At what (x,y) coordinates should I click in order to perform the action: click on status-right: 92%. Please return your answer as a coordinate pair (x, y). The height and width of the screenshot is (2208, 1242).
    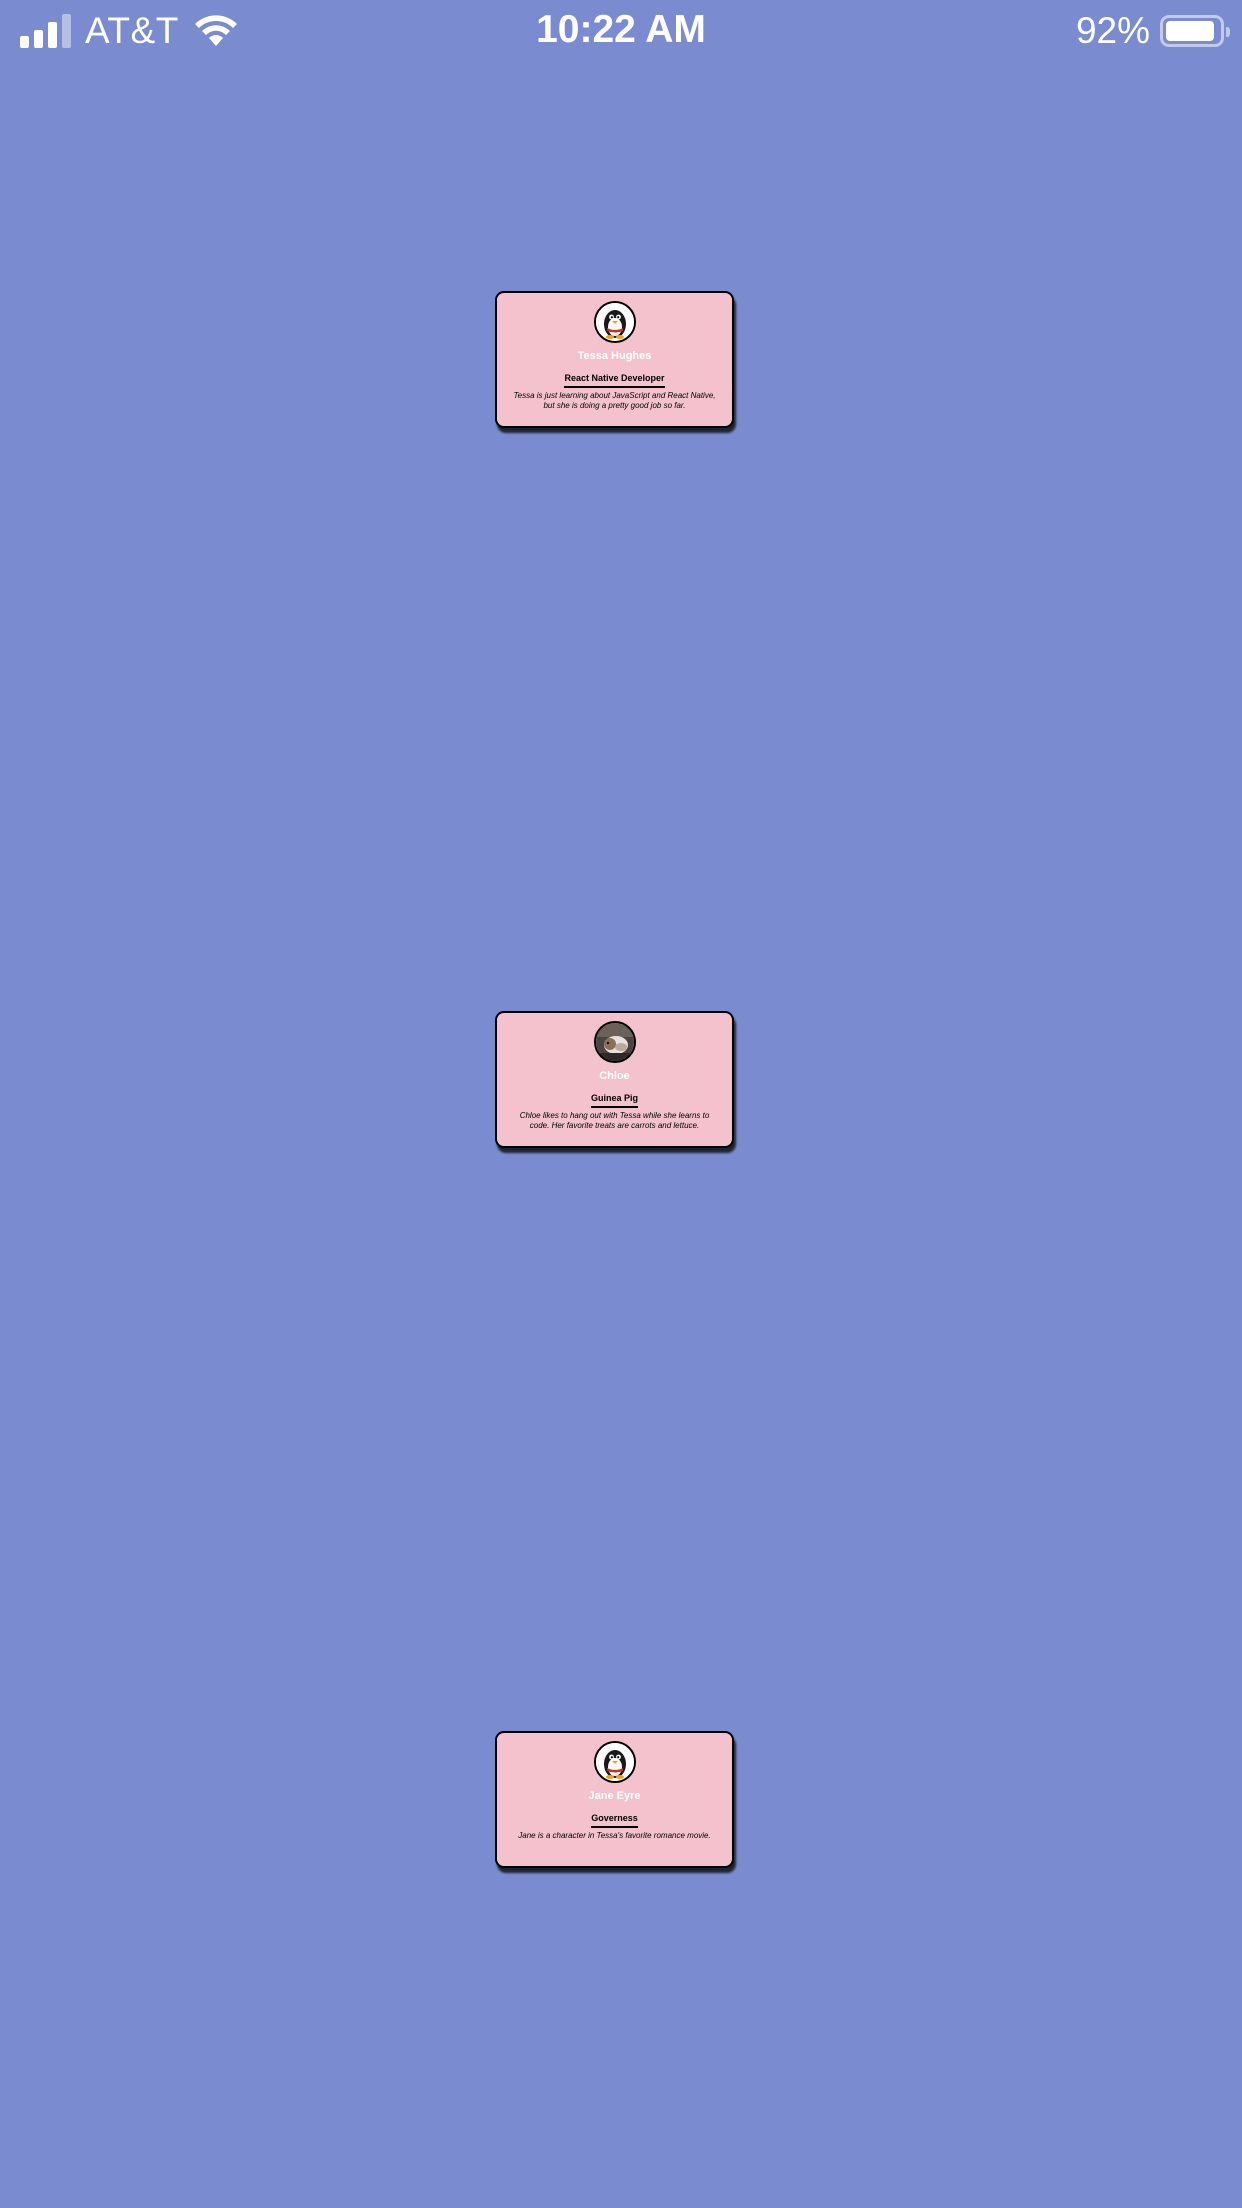
    Looking at the image, I should click on (1152, 31).